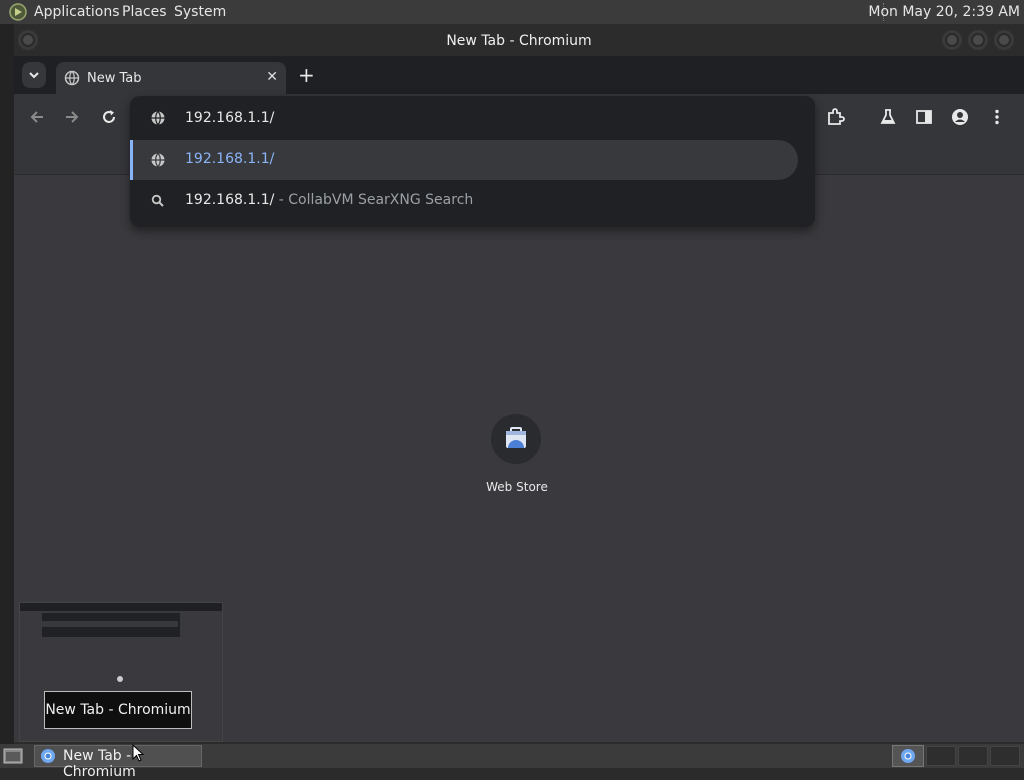 This screenshot has height=780, width=1024. What do you see at coordinates (229, 118) in the screenshot?
I see `omnibox-input: 192.168.1.1/` at bounding box center [229, 118].